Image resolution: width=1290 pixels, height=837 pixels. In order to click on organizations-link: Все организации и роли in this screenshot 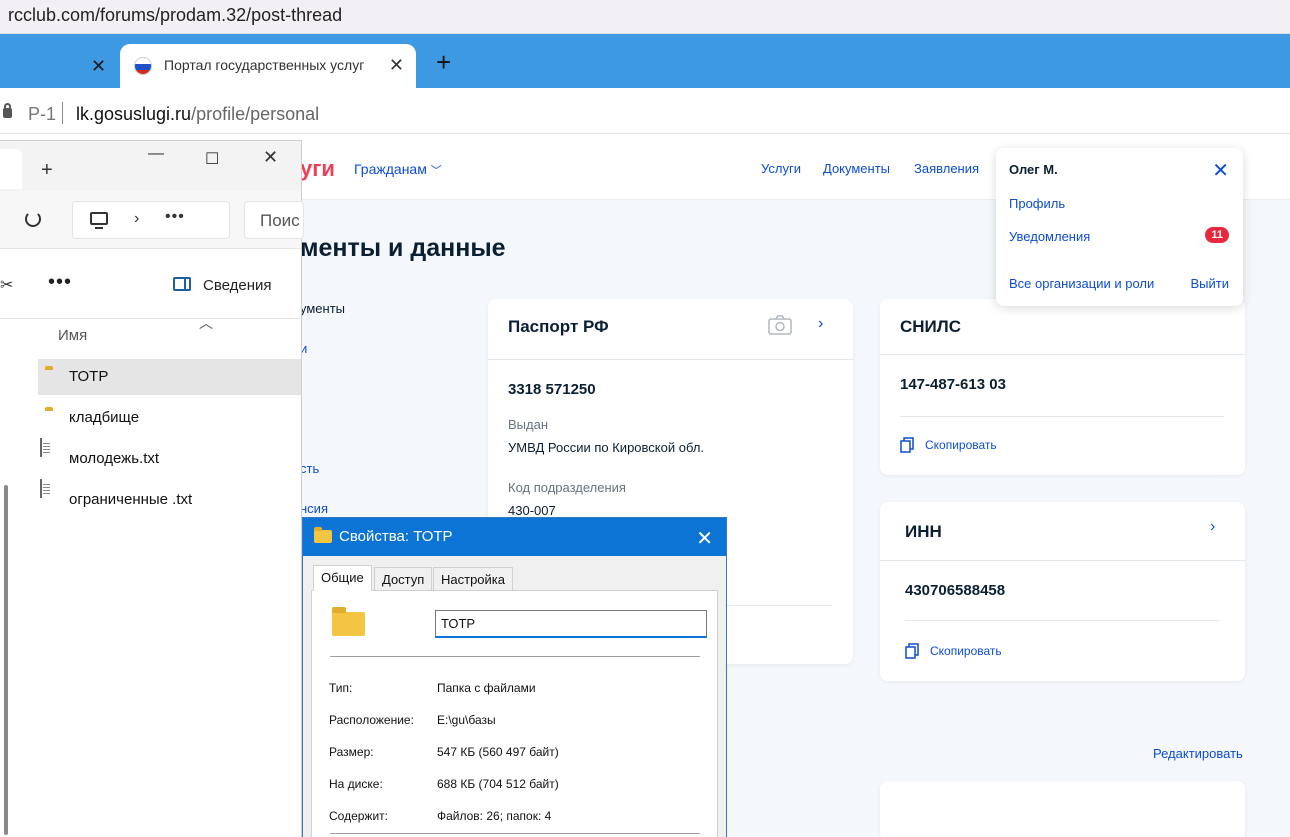, I will do `click(1081, 283)`.